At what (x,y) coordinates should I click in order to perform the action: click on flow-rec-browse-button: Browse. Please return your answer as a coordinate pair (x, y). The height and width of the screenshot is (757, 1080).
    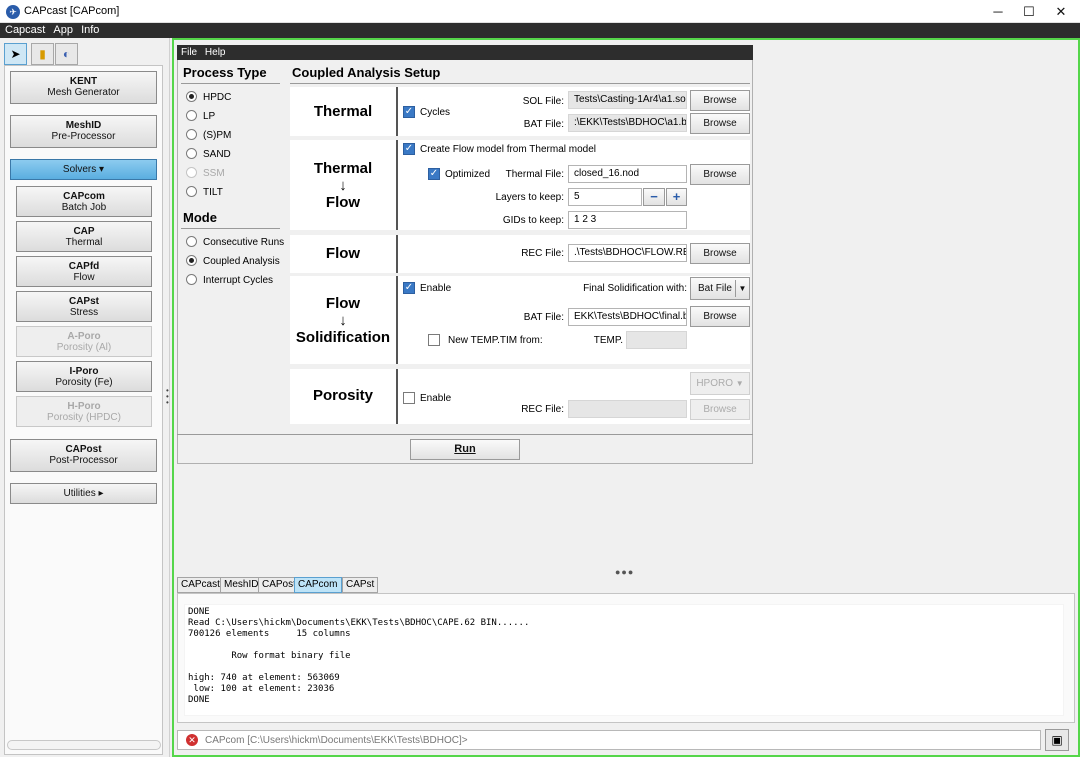
    Looking at the image, I should click on (720, 253).